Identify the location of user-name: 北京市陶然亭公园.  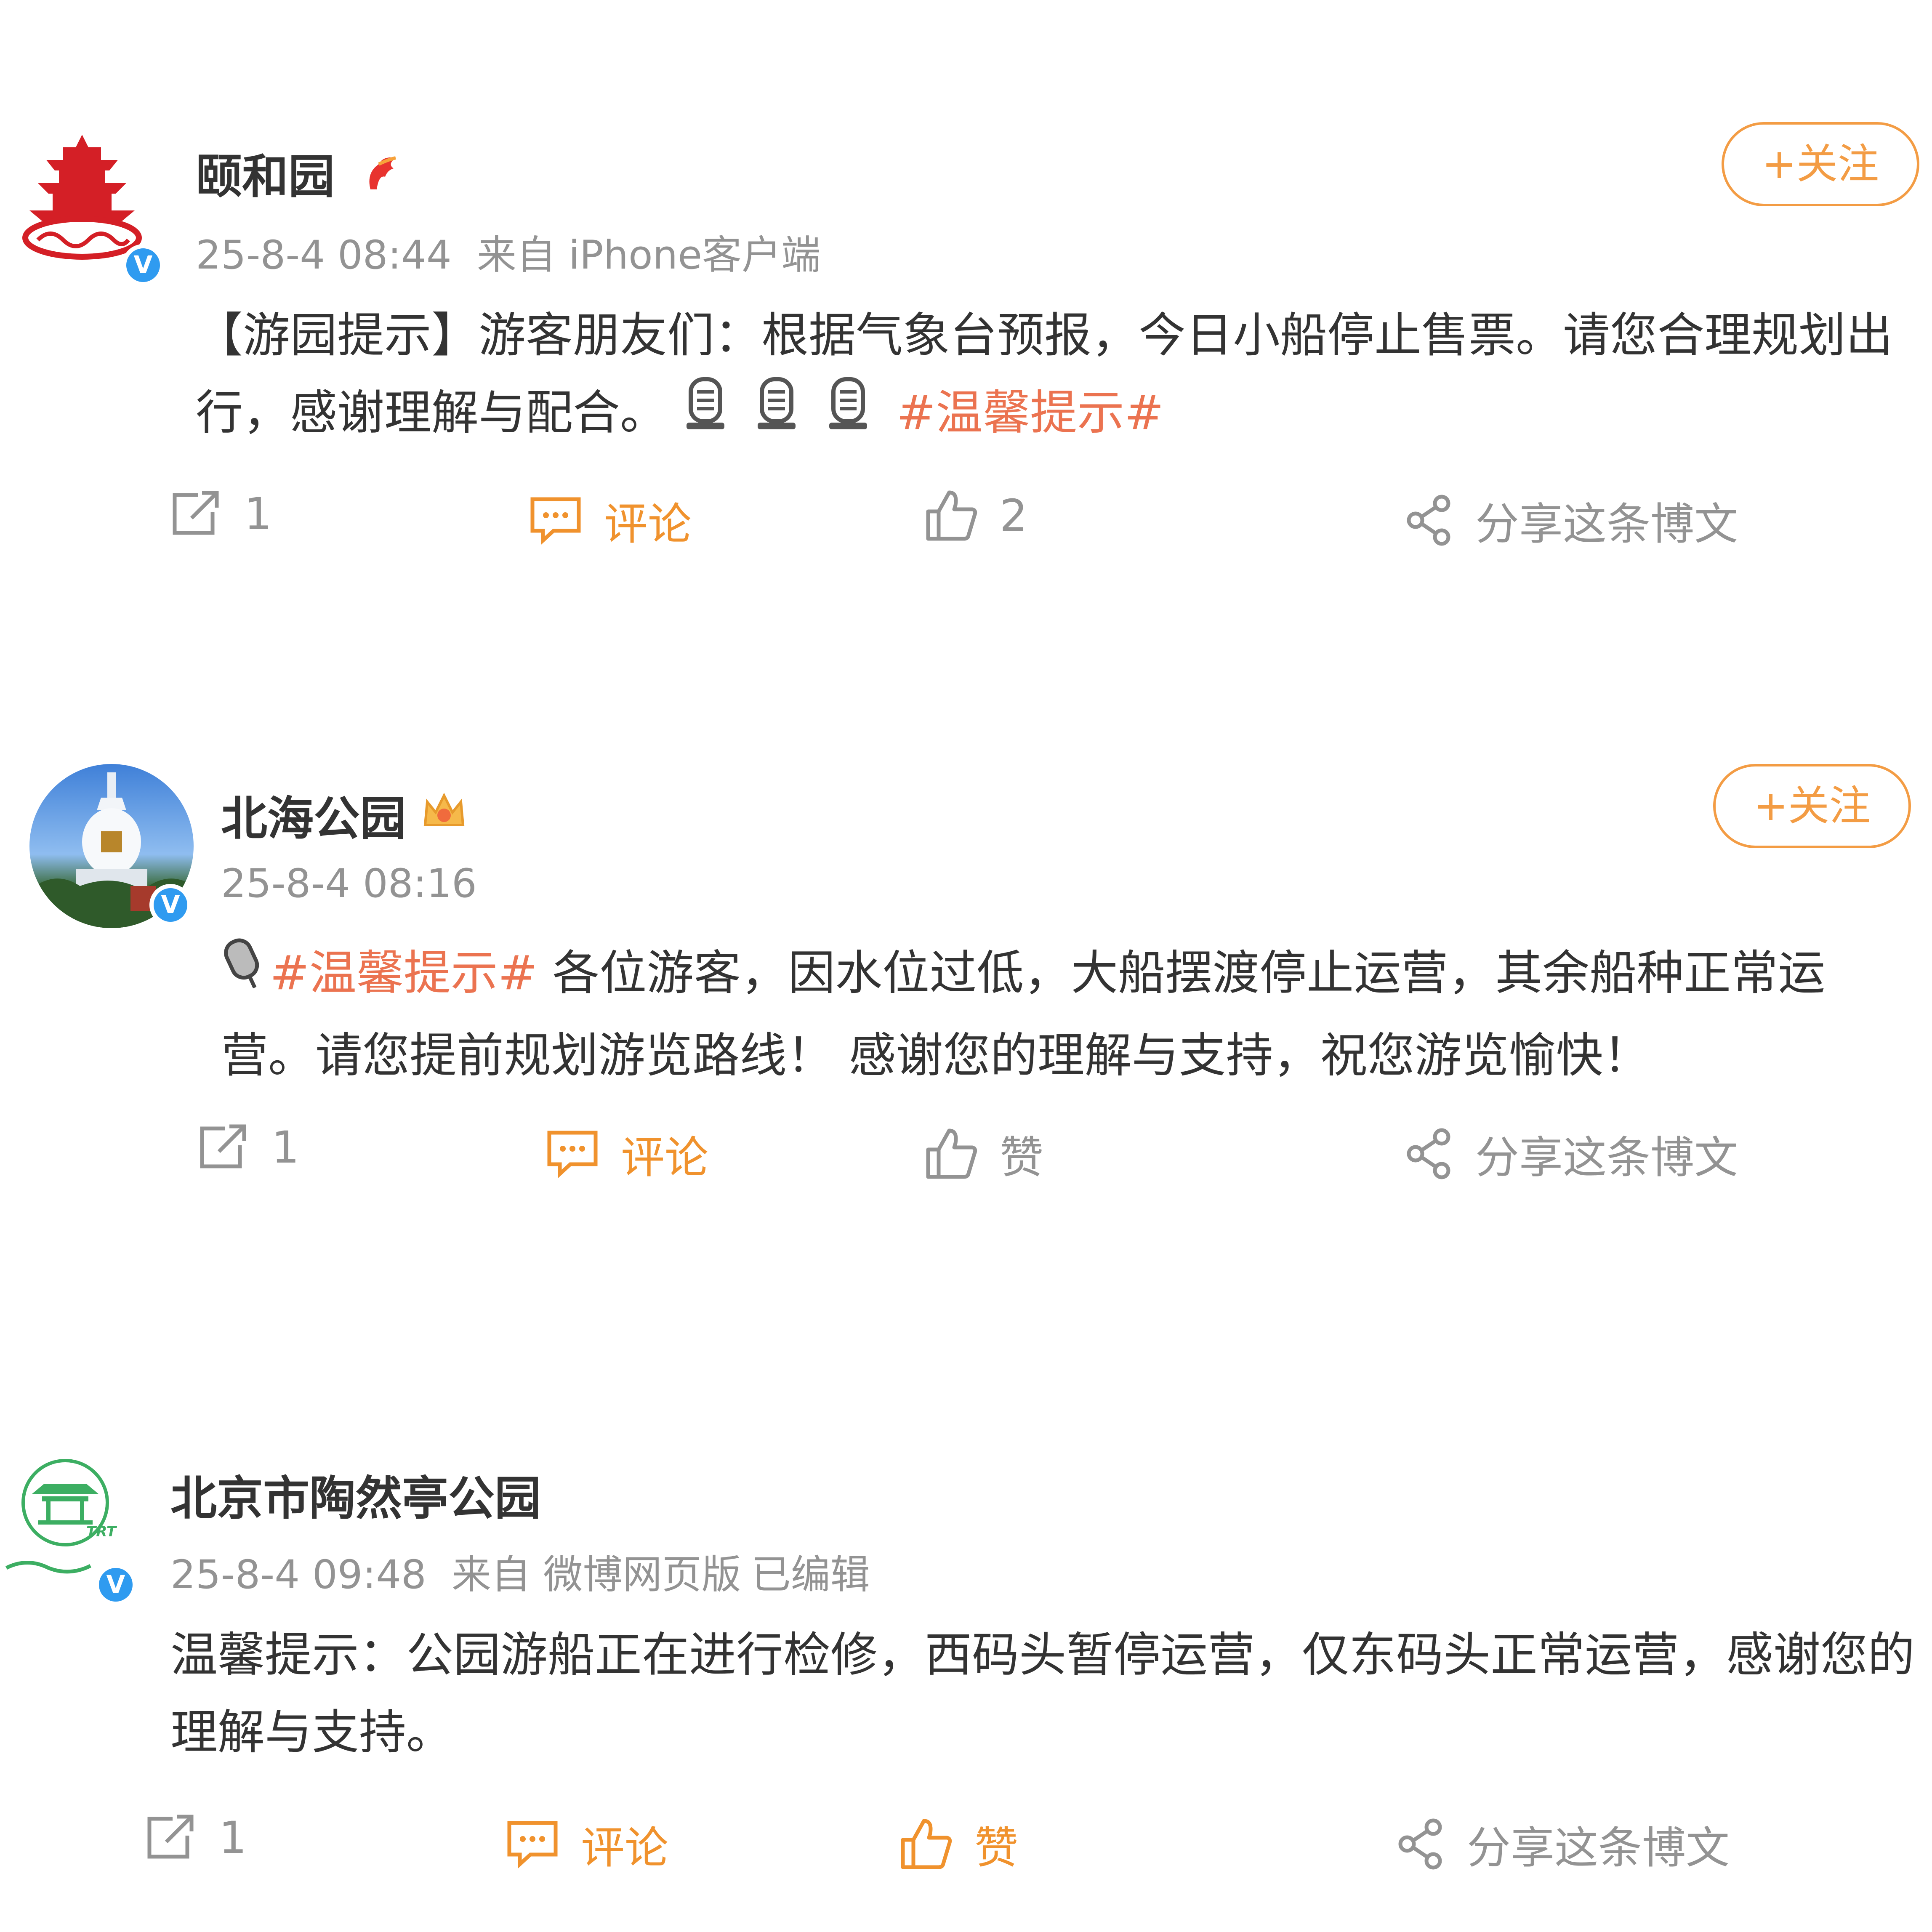
(355, 1495).